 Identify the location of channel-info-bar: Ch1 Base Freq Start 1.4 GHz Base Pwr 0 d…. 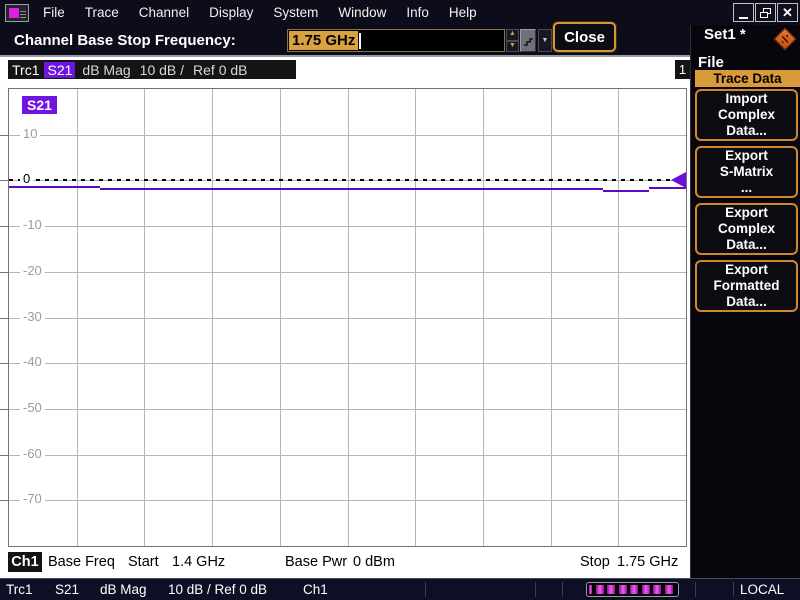
(345, 562).